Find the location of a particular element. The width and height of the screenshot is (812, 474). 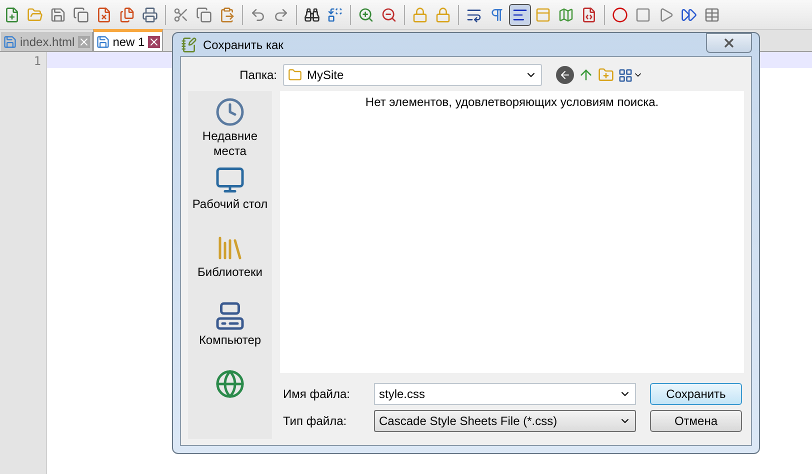

paste-icon is located at coordinates (227, 14).